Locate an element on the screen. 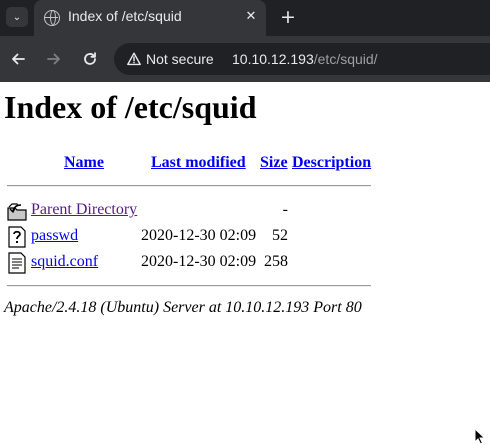  text-file-icon is located at coordinates (17, 263).